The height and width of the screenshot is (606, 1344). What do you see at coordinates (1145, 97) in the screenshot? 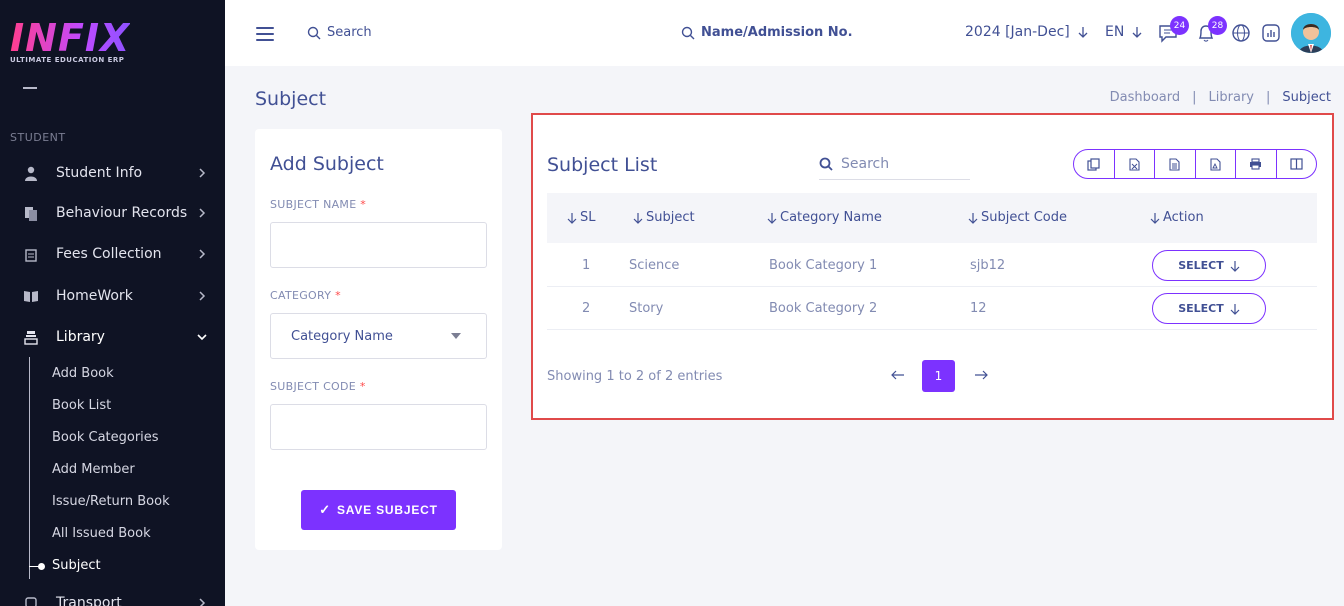
I see `breadcrumb-dashboard: Dashboard` at bounding box center [1145, 97].